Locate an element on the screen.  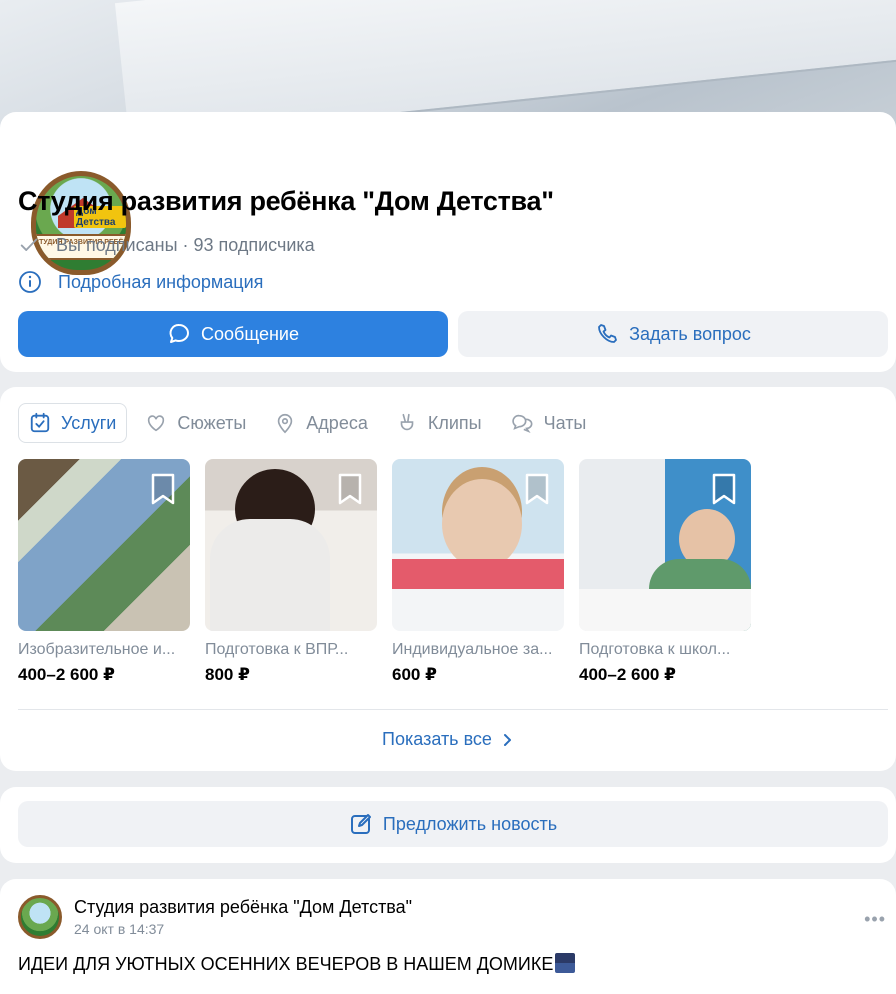
post-date: 24 окт в 14:37 is located at coordinates (119, 929).